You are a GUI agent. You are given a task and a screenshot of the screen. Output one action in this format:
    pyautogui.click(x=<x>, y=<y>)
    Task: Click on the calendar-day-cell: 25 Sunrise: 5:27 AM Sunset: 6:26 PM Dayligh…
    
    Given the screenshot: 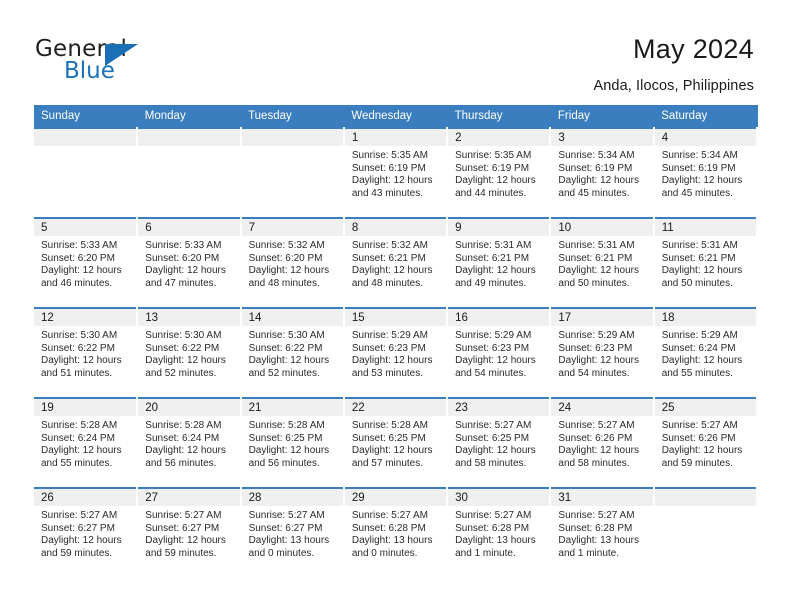 What is the action you would take?
    pyautogui.click(x=706, y=442)
    